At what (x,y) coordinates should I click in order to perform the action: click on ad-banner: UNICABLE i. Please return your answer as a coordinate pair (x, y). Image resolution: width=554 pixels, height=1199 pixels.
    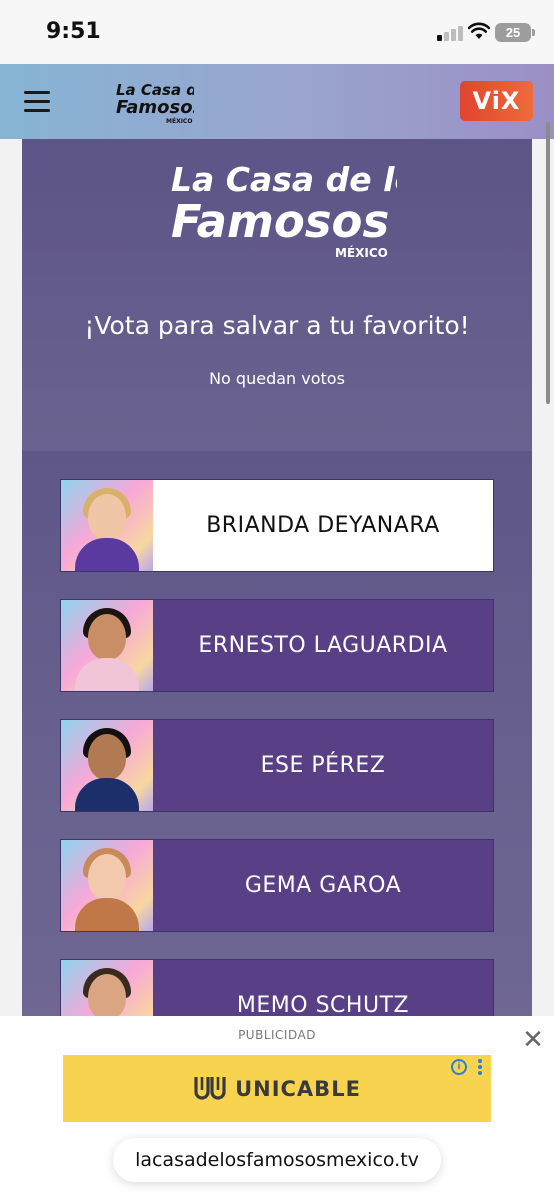
    Looking at the image, I should click on (277, 1088).